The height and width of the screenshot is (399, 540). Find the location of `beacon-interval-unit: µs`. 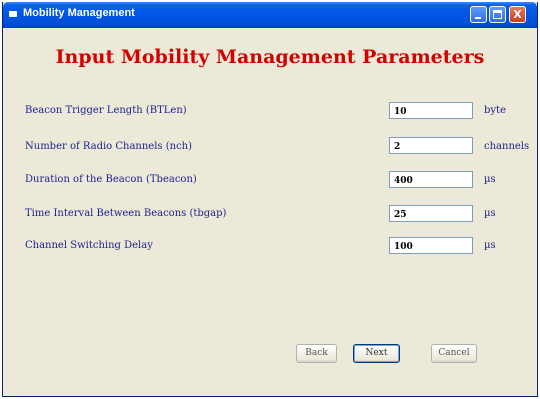

beacon-interval-unit: µs is located at coordinates (490, 213).